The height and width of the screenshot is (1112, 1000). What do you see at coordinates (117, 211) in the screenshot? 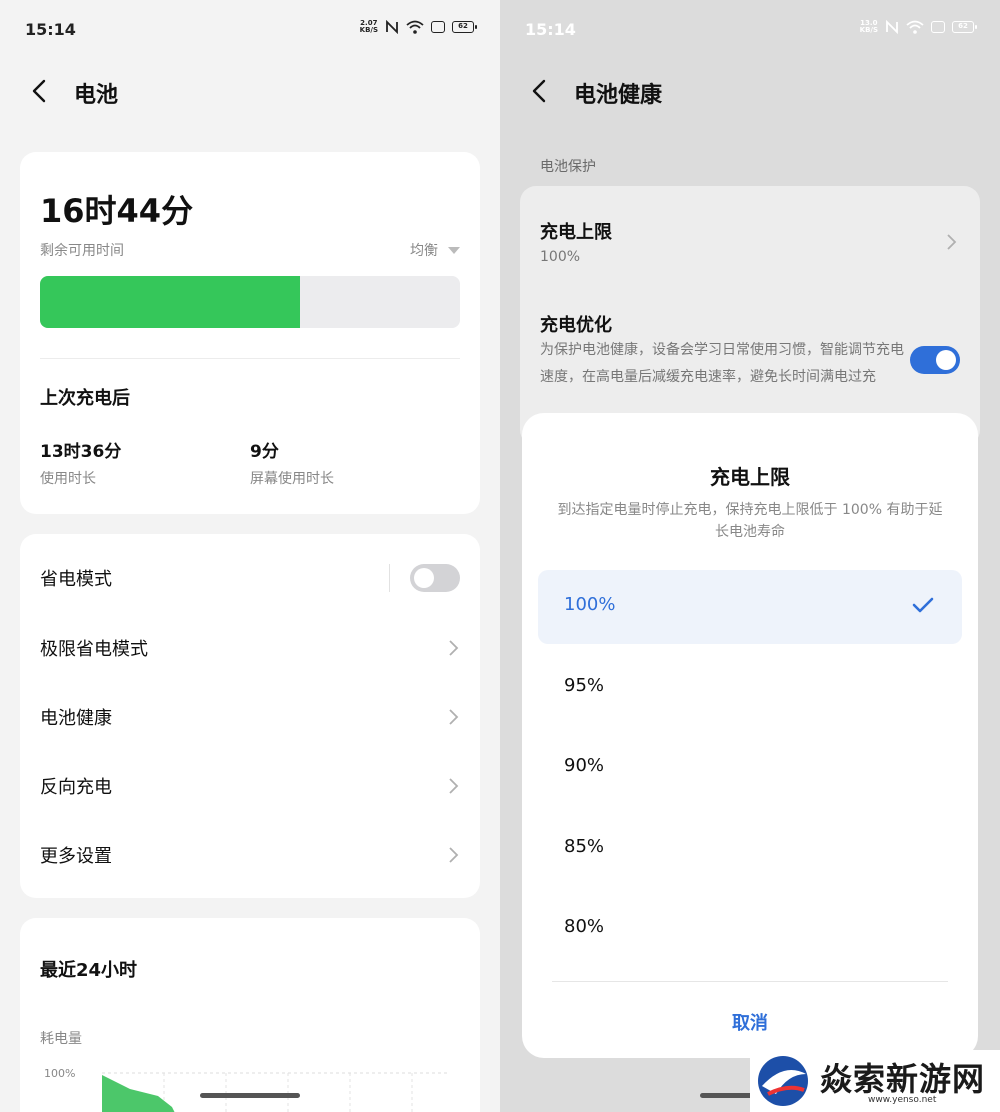
I see `remaining-time: 16时44分` at bounding box center [117, 211].